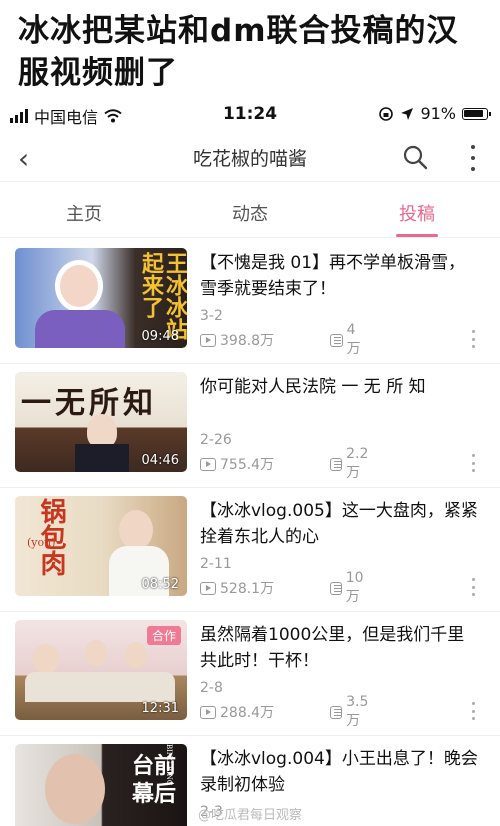 This screenshot has height=826, width=500. What do you see at coordinates (417, 235) in the screenshot?
I see `active-tab-indicator` at bounding box center [417, 235].